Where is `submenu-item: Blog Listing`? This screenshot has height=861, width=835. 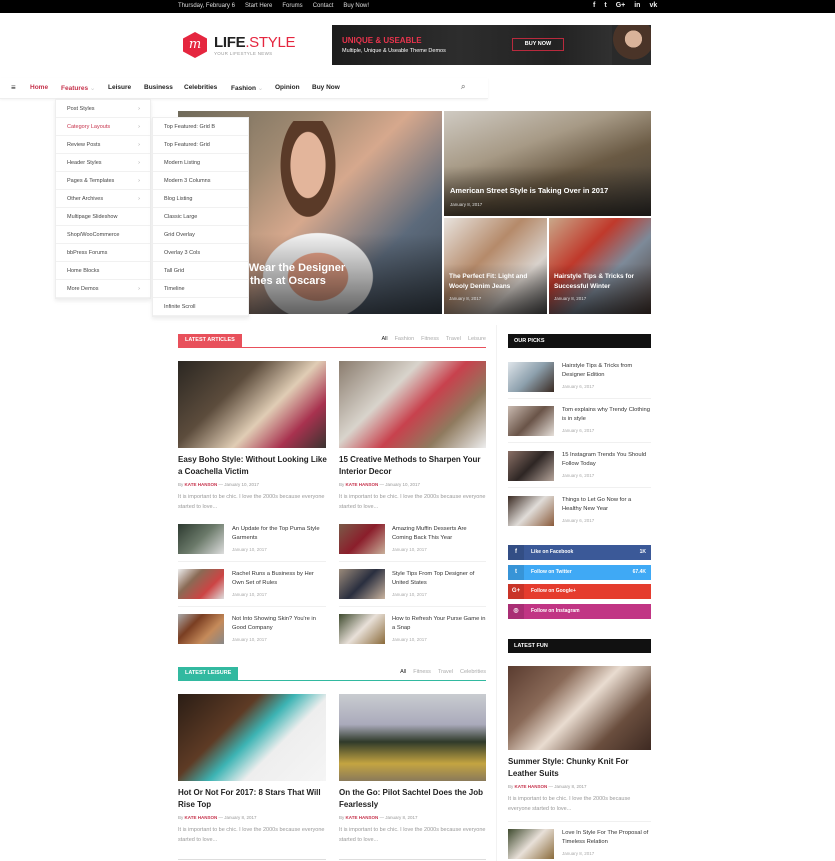
submenu-item: Blog Listing is located at coordinates (200, 199).